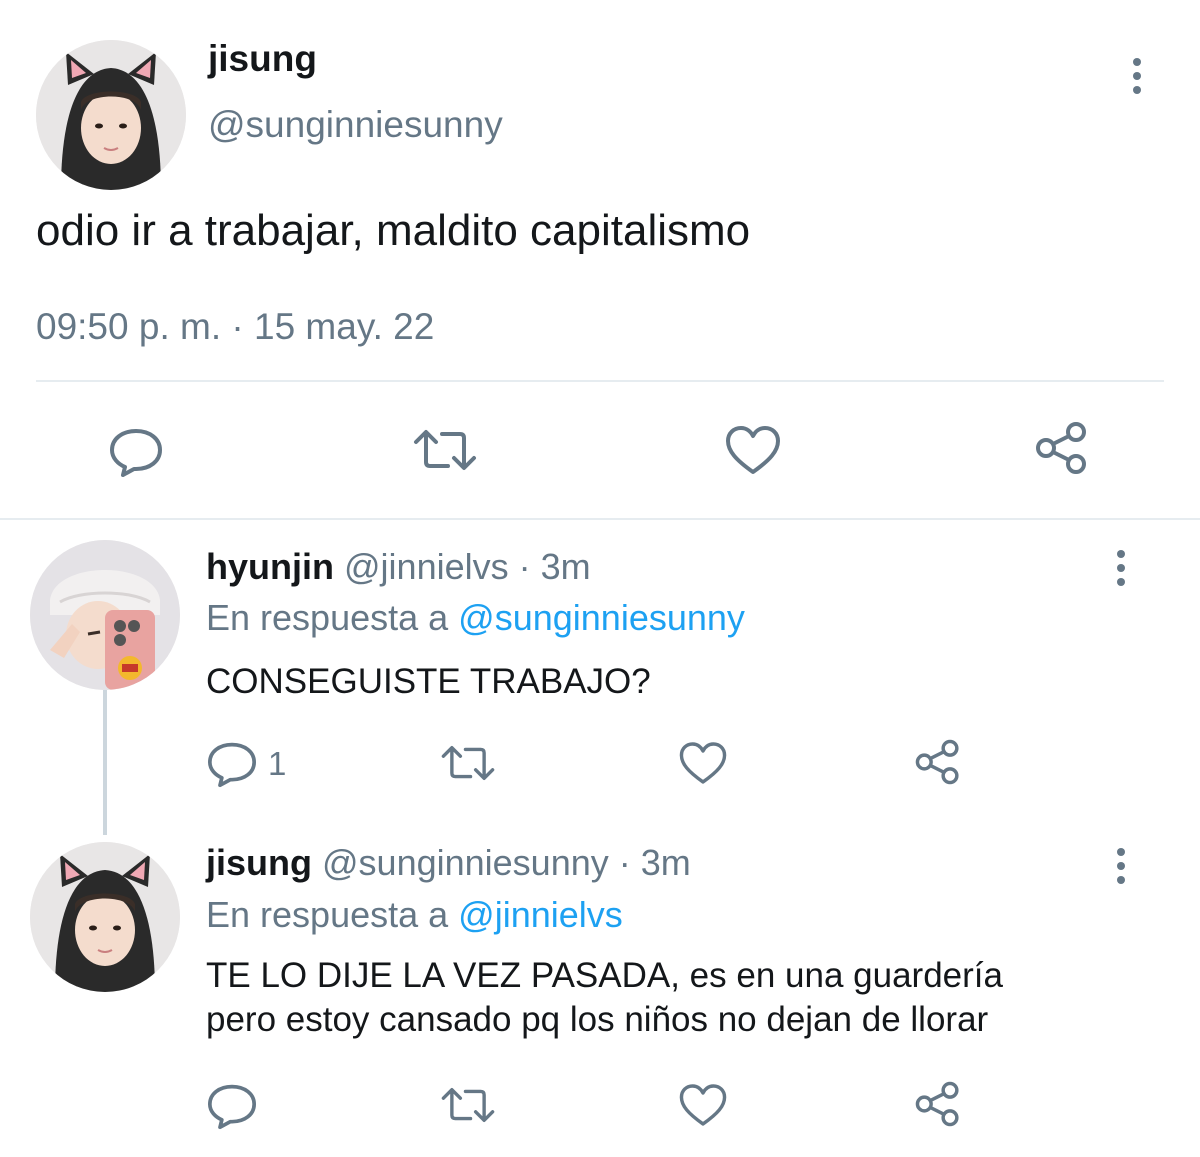 This screenshot has width=1200, height=1157. Describe the element at coordinates (235, 327) in the screenshot. I see `tweet-timestamp: 09:50 p. m. · 15 may. 22` at that location.